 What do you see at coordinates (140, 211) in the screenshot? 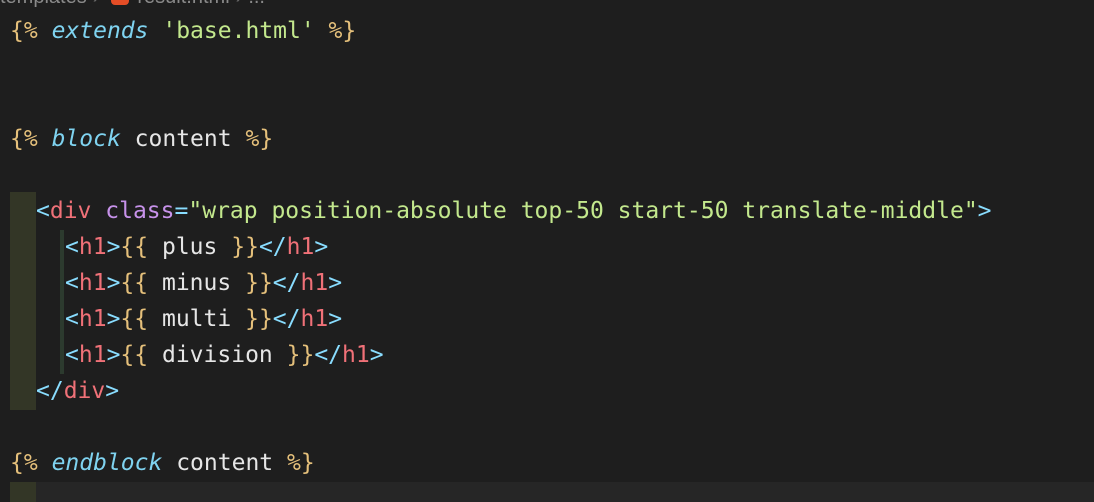
I see `attribute-name: class` at bounding box center [140, 211].